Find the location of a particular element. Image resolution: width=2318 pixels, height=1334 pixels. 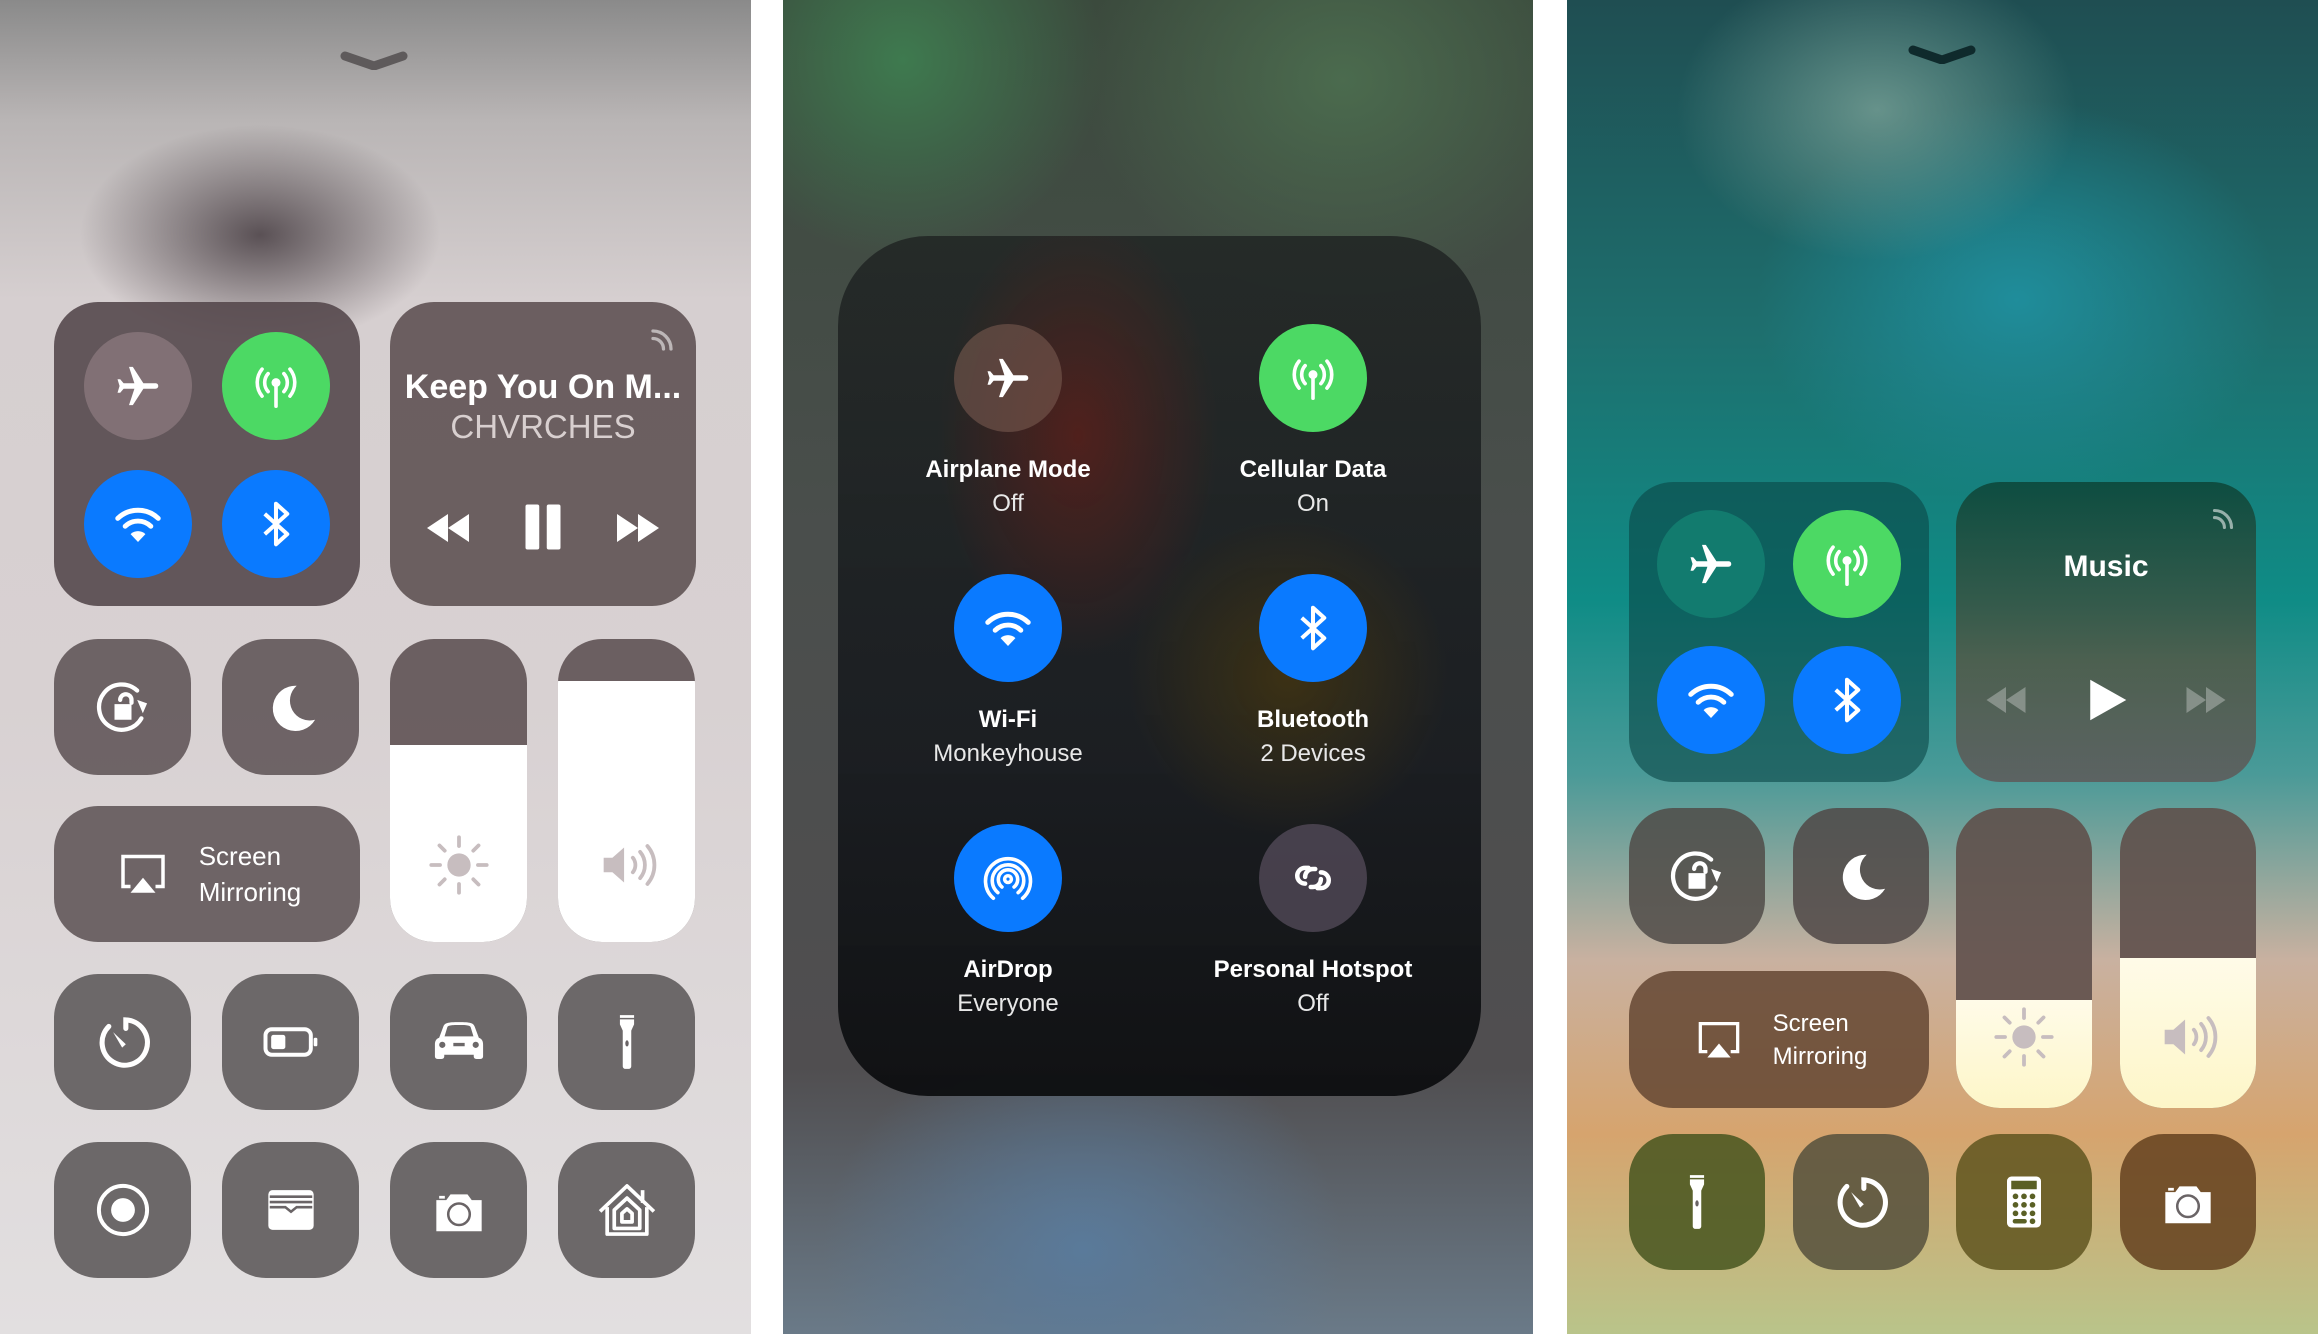

airplane-mode-item: Airplane Mode Off is located at coordinates (1008, 421).